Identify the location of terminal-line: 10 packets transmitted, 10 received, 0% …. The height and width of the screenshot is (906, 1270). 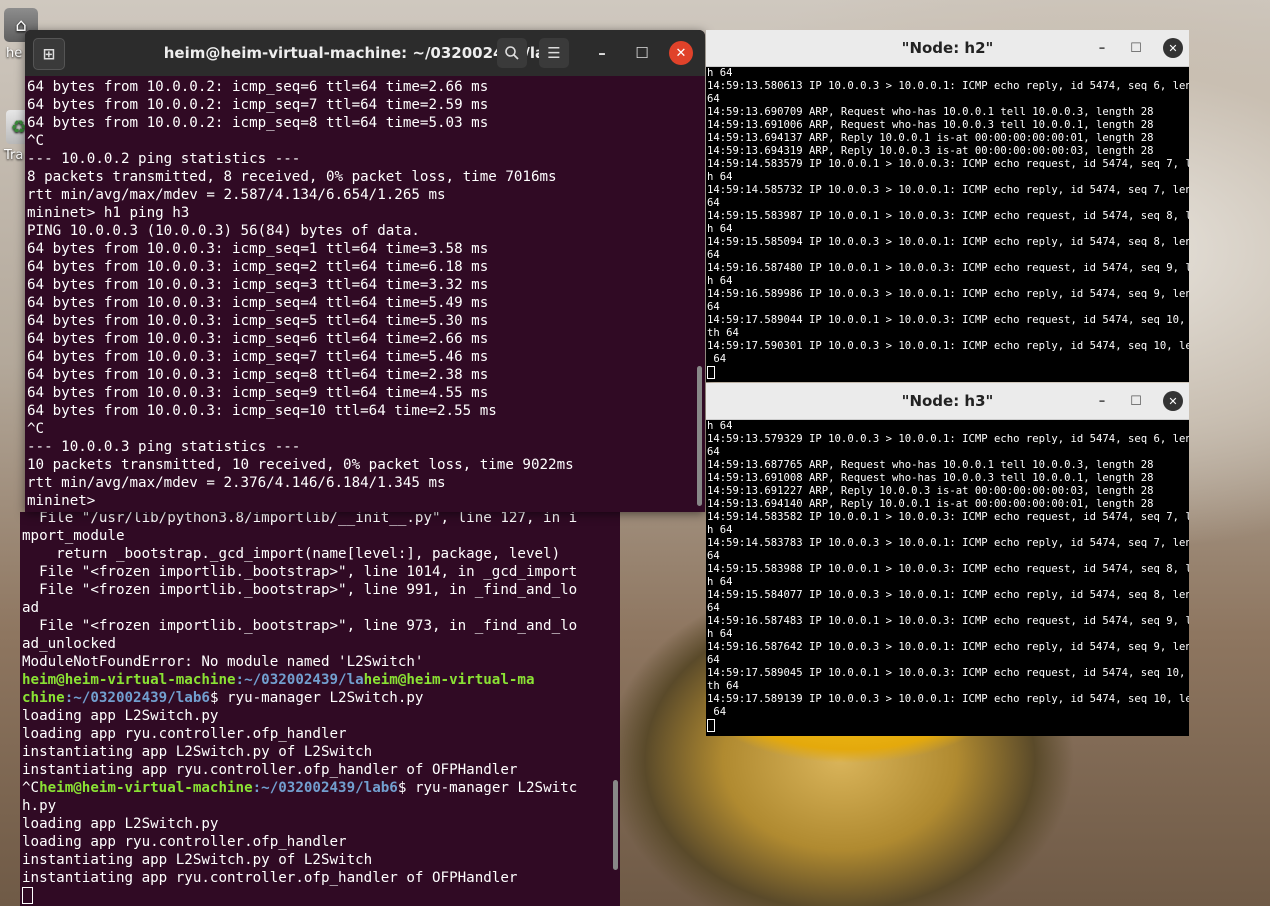
(300, 465).